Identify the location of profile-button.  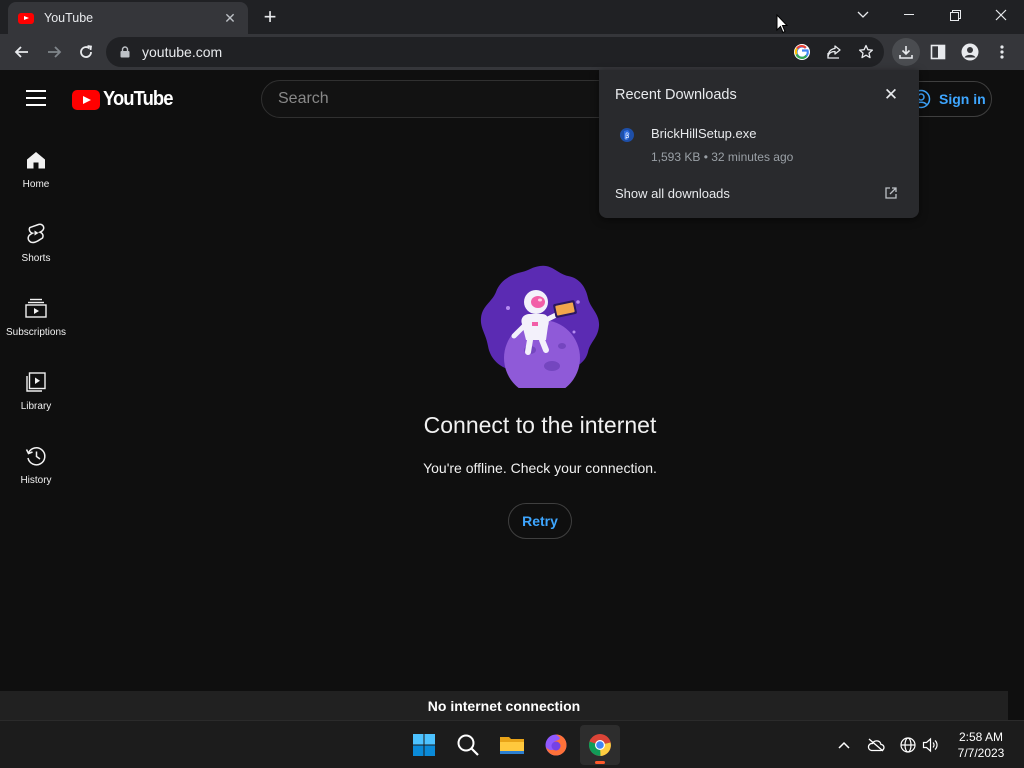
(970, 52).